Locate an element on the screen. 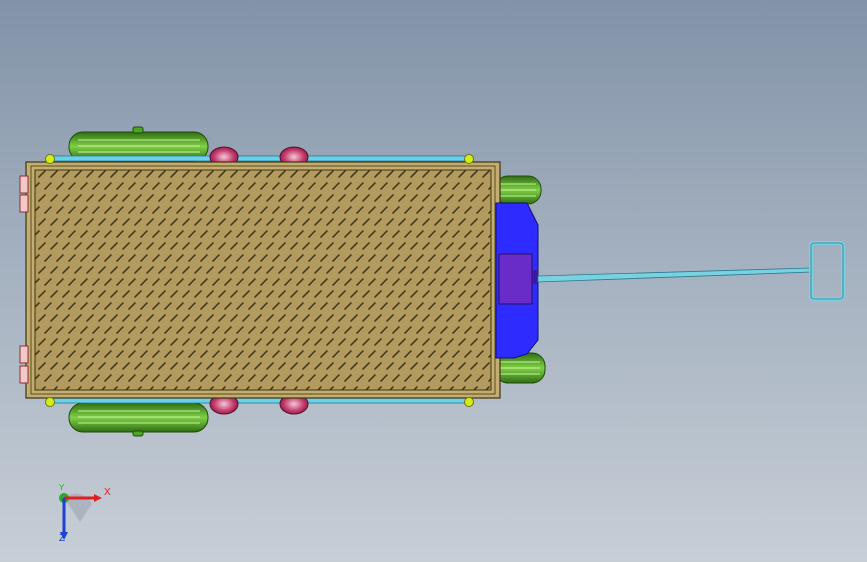  coordinate-triad: X Y Z is located at coordinates (80, 515).